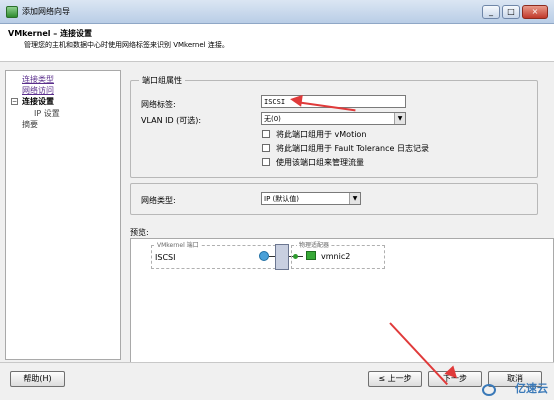 This screenshot has width=554, height=400. I want to click on wizard-footer: 帮助(H) ≤ 上一步 下一步 取消, so click(277, 381).